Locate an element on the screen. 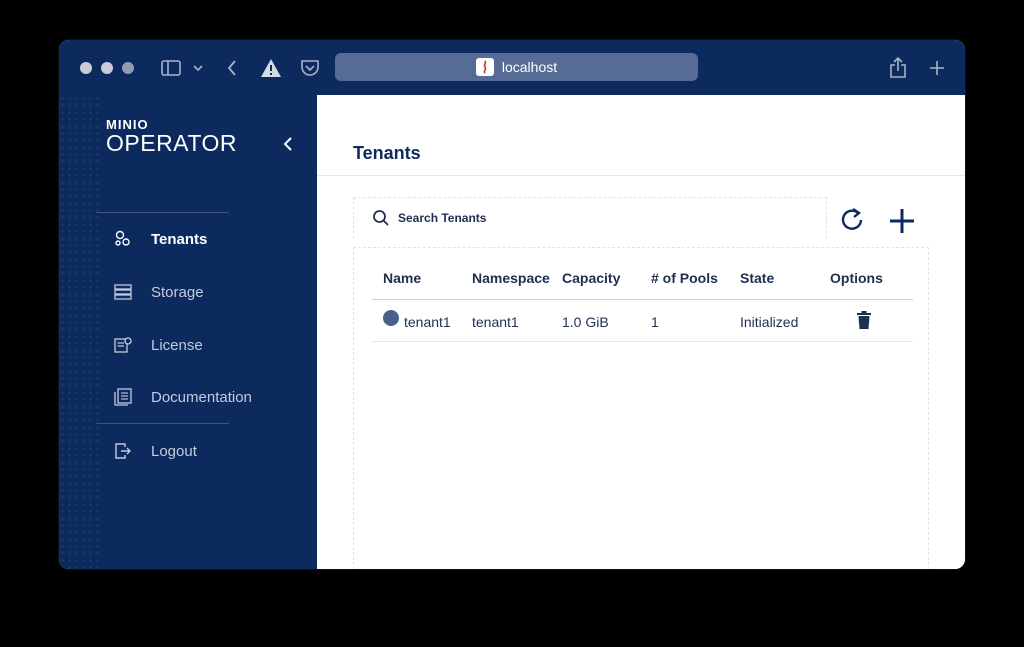  tenants-icon is located at coordinates (123, 239).